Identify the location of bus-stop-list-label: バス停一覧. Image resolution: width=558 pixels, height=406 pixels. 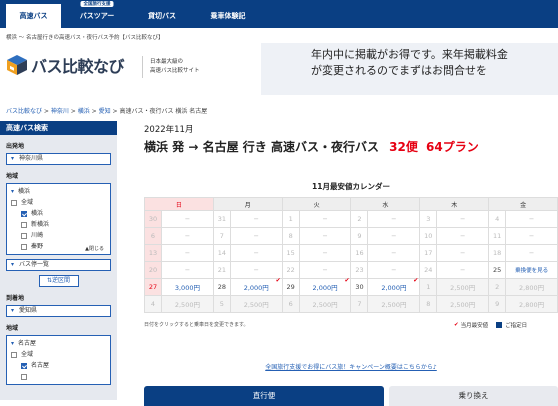
(34, 264).